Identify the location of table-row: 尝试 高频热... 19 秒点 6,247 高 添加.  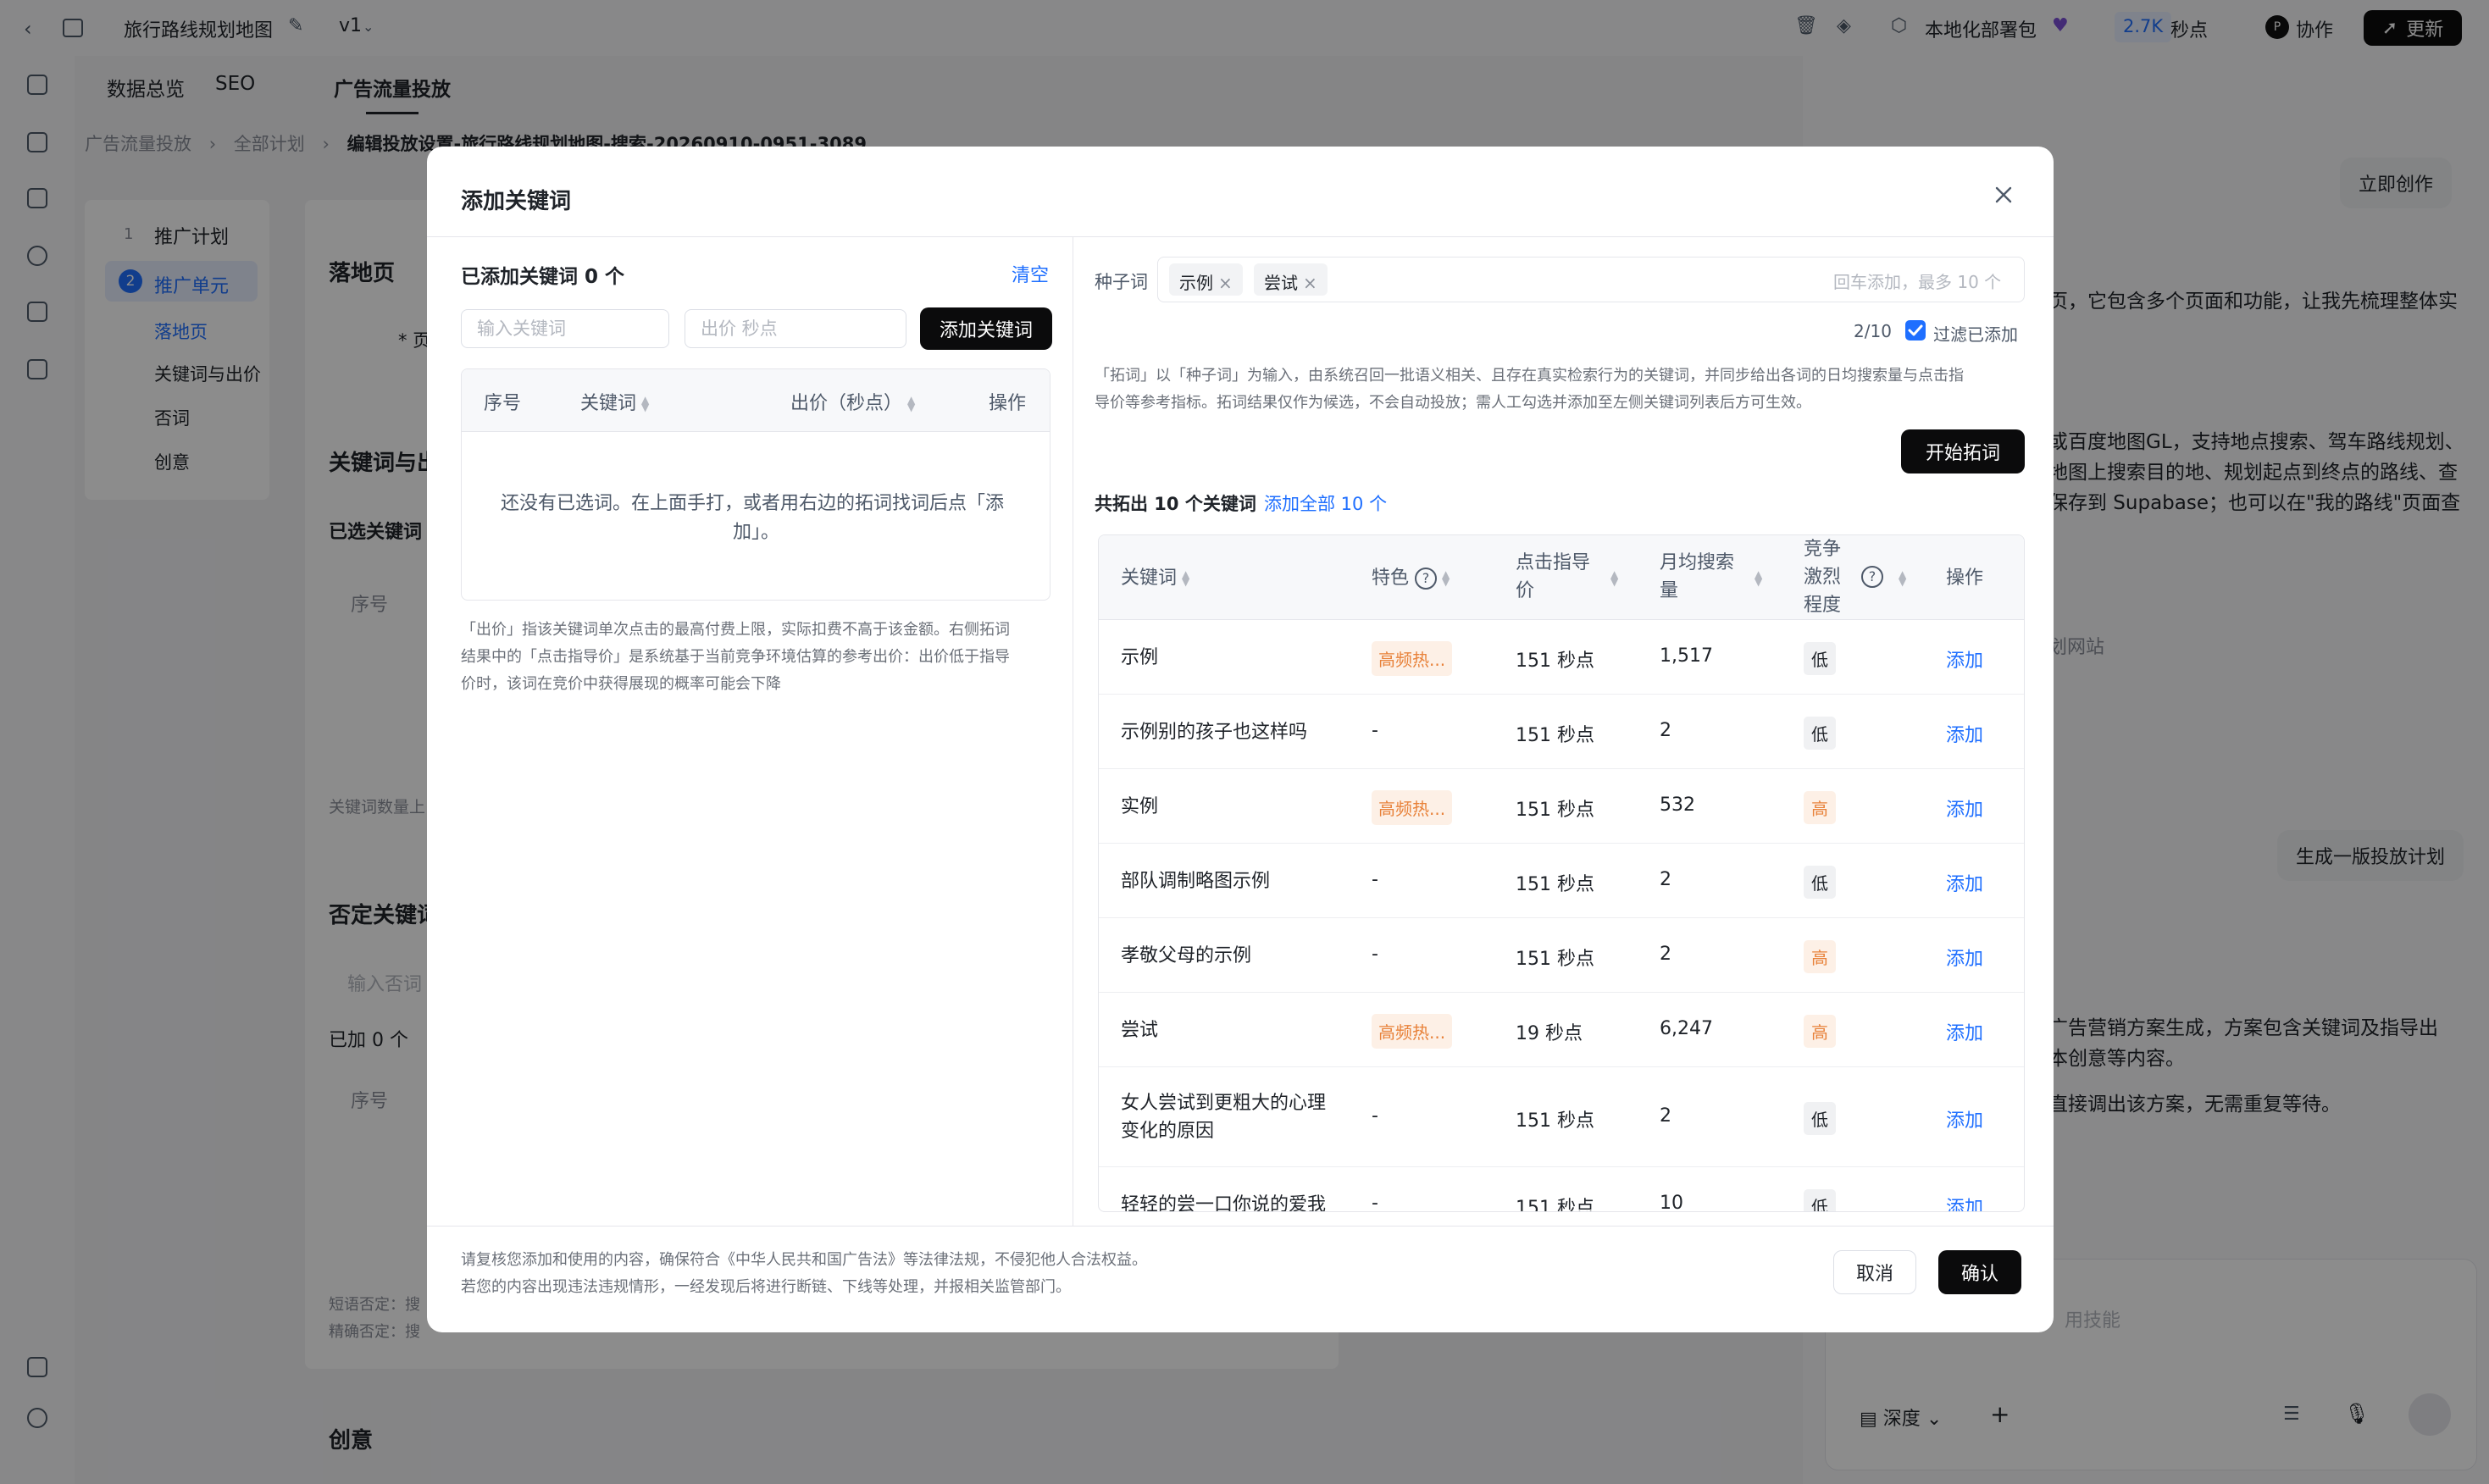
(1561, 1030).